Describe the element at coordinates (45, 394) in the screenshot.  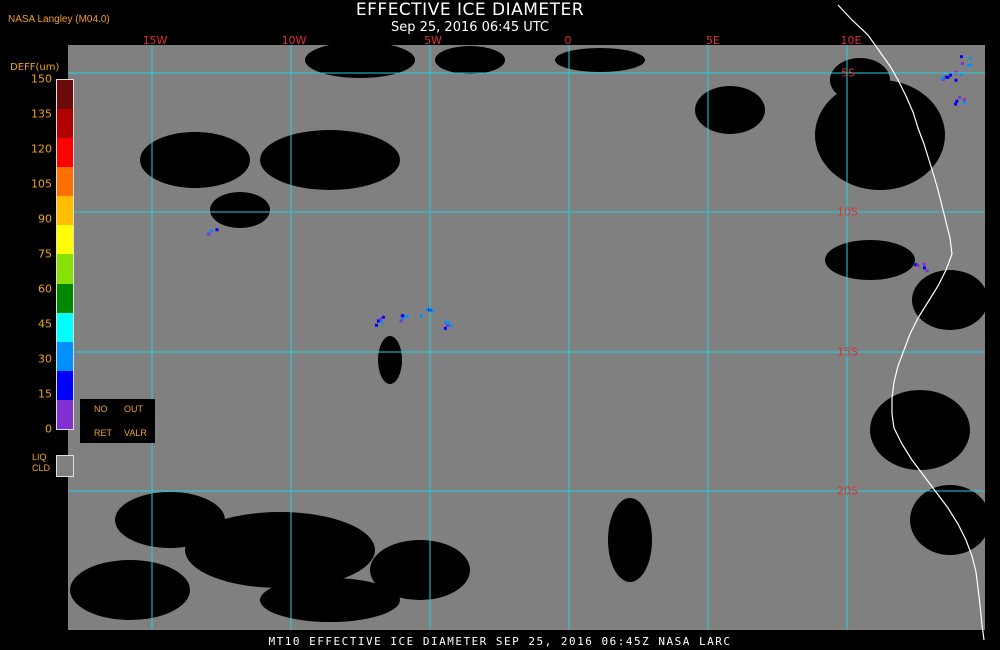
I see `legend-tick: 15` at that location.